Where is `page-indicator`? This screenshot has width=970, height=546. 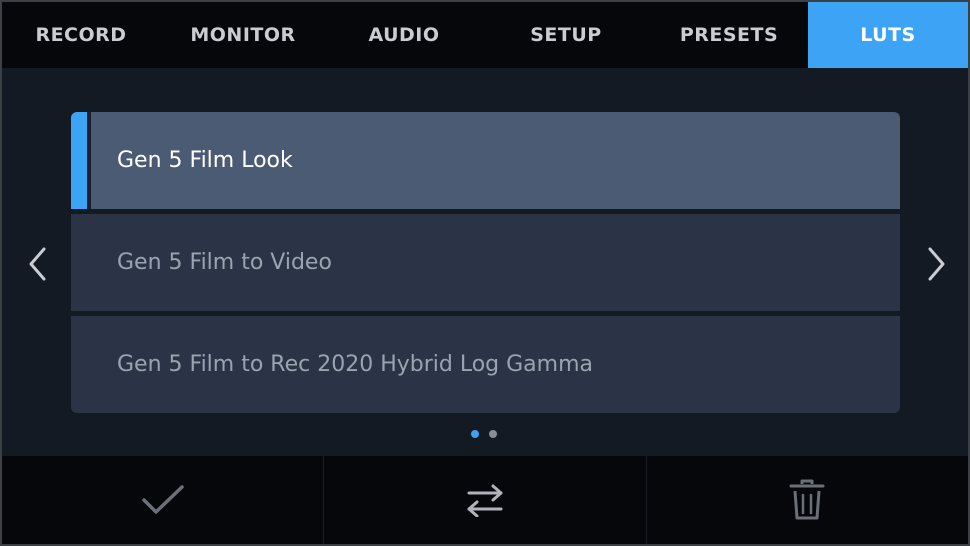 page-indicator is located at coordinates (484, 434).